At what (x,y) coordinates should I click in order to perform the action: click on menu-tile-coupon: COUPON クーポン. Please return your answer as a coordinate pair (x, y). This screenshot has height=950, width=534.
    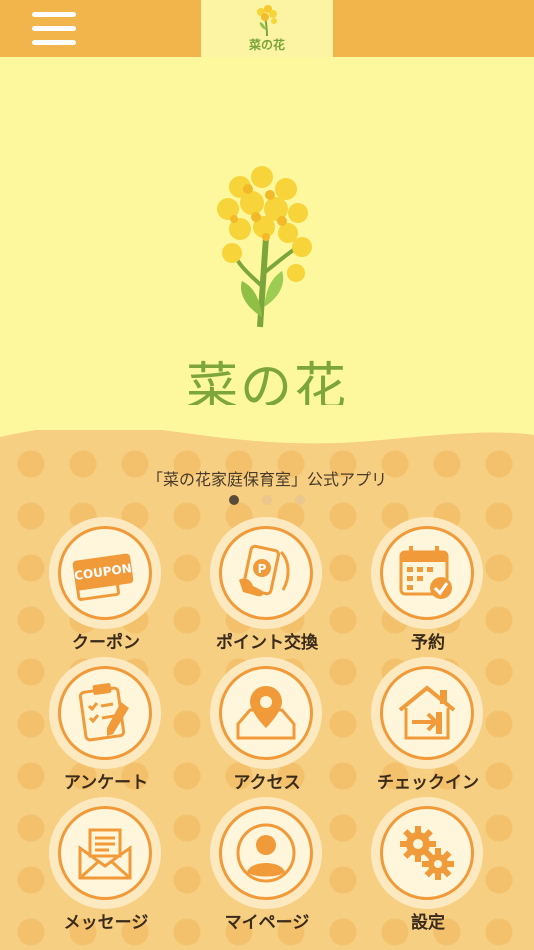
    Looking at the image, I should click on (106, 587).